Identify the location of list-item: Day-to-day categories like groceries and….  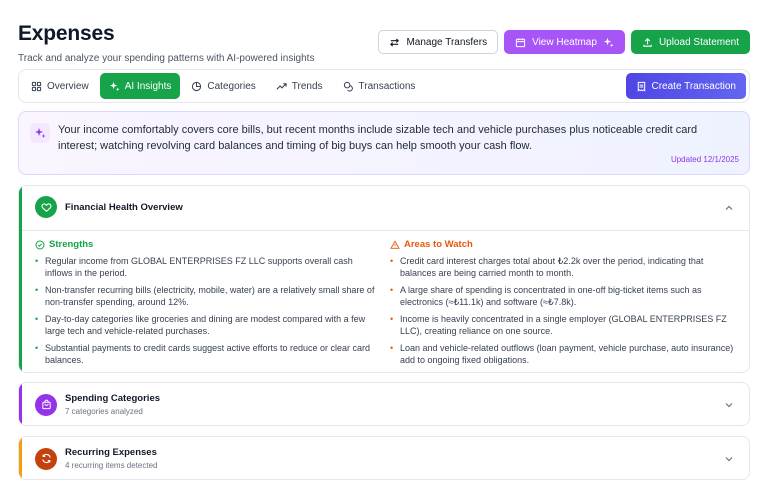
(207, 325).